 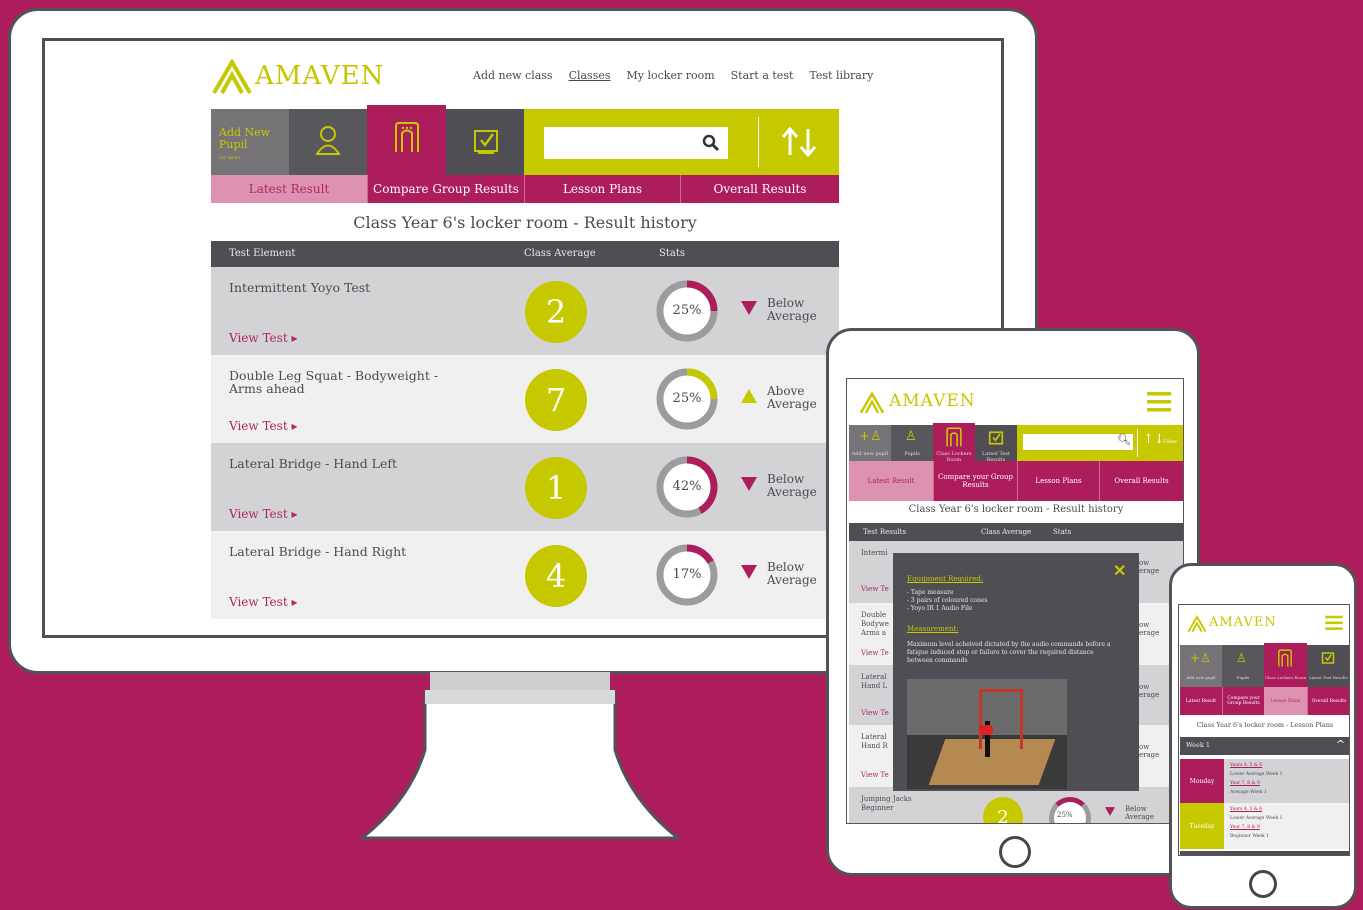 What do you see at coordinates (300, 287) in the screenshot?
I see `test-name: Intermittent Yoyo Test` at bounding box center [300, 287].